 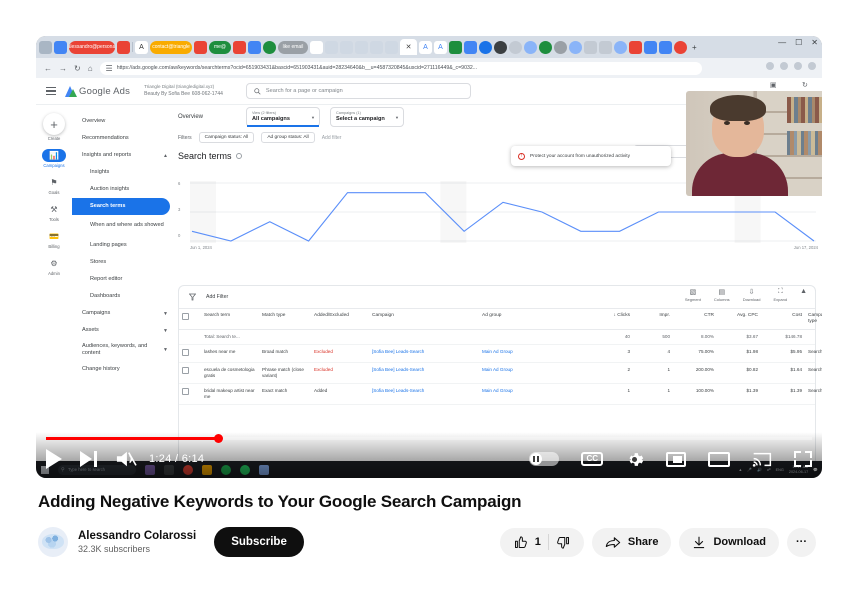 What do you see at coordinates (54, 239) in the screenshot?
I see `rail-item-billing: 💳 Billing` at bounding box center [54, 239].